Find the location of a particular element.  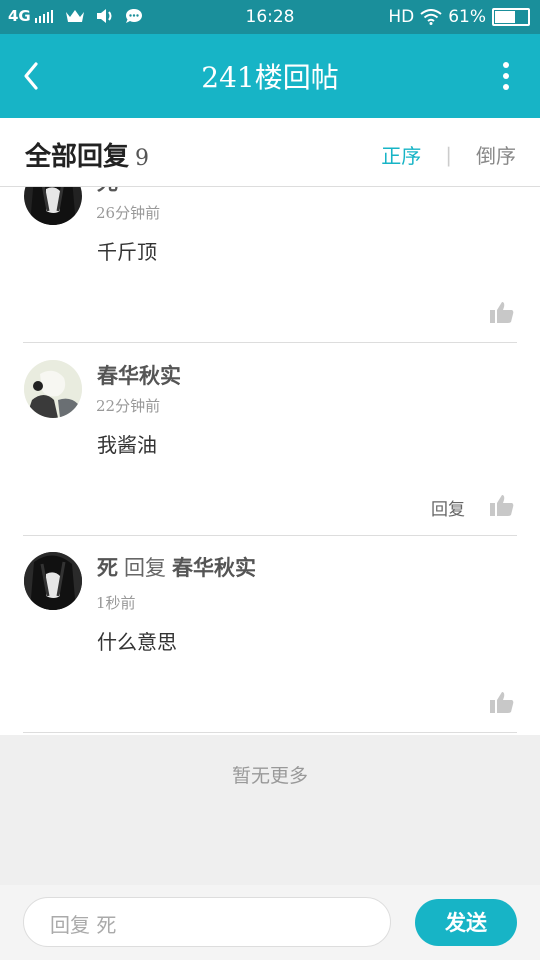

reply-count: 9 is located at coordinates (142, 158).